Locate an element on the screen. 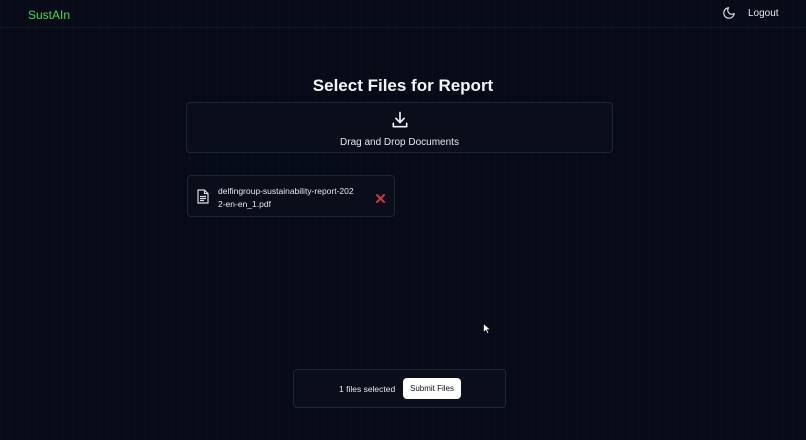 This screenshot has width=806, height=440. top-bar: SustAIn Logout is located at coordinates (403, 14).